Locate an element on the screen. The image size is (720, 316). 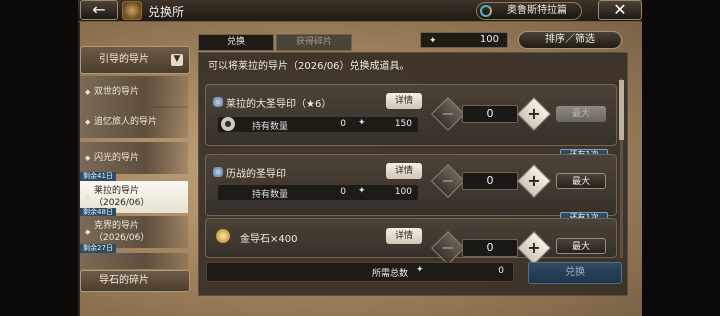
sidebar-category-header: 引导的导片 ▼ is located at coordinates (135, 60).